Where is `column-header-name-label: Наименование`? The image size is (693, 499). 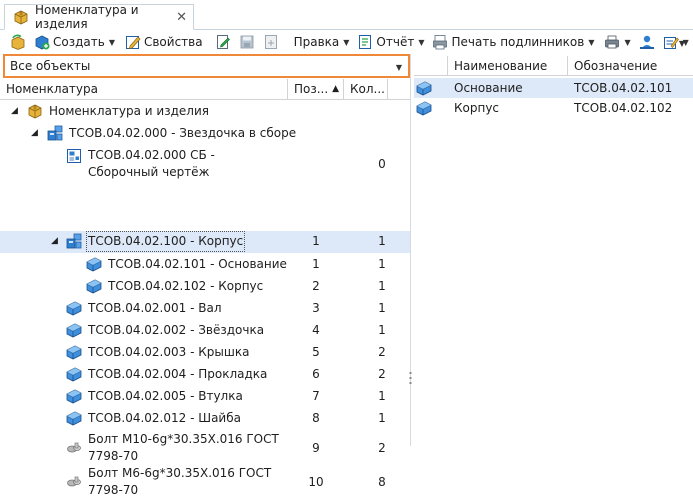 column-header-name-label: Наименование is located at coordinates (501, 66).